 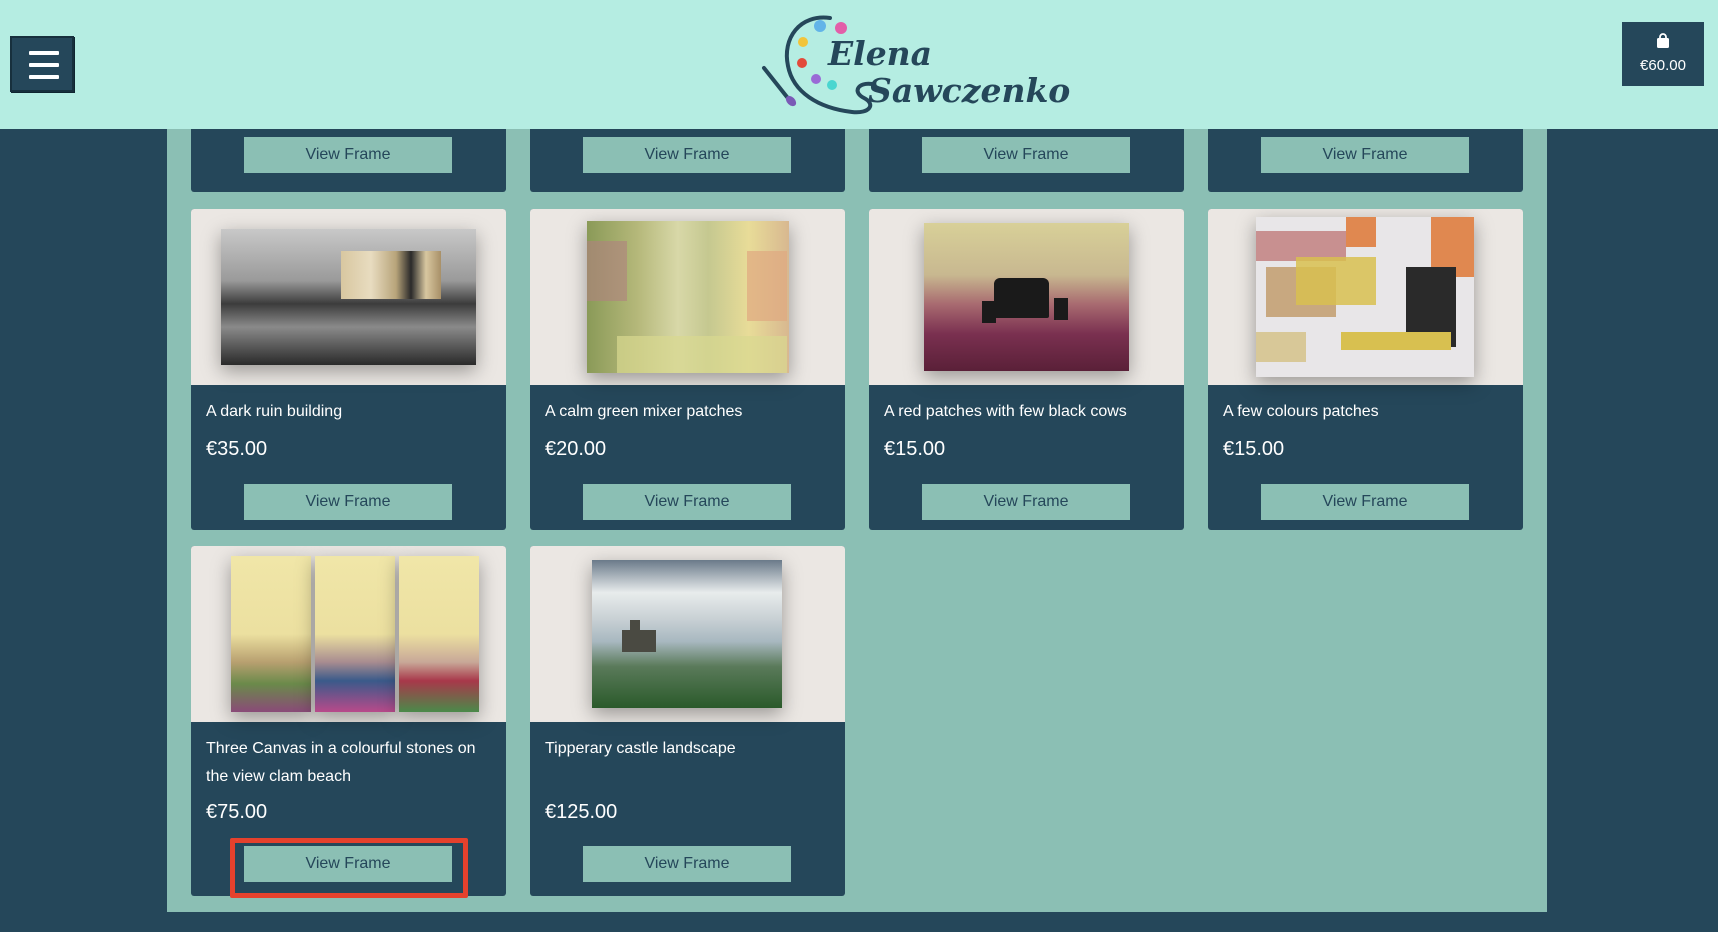 I want to click on shopping-bag-icon, so click(x=1663, y=40).